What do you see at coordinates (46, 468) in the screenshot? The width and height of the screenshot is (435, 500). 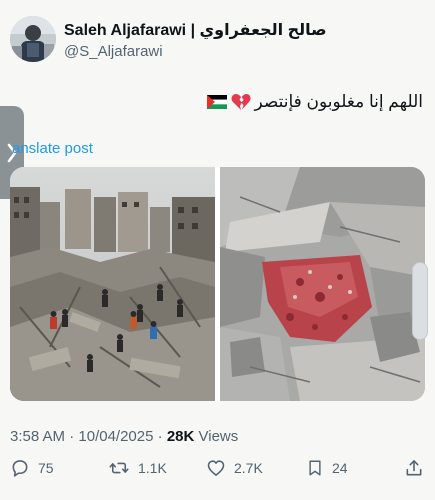 I see `reply-count: 75` at bounding box center [46, 468].